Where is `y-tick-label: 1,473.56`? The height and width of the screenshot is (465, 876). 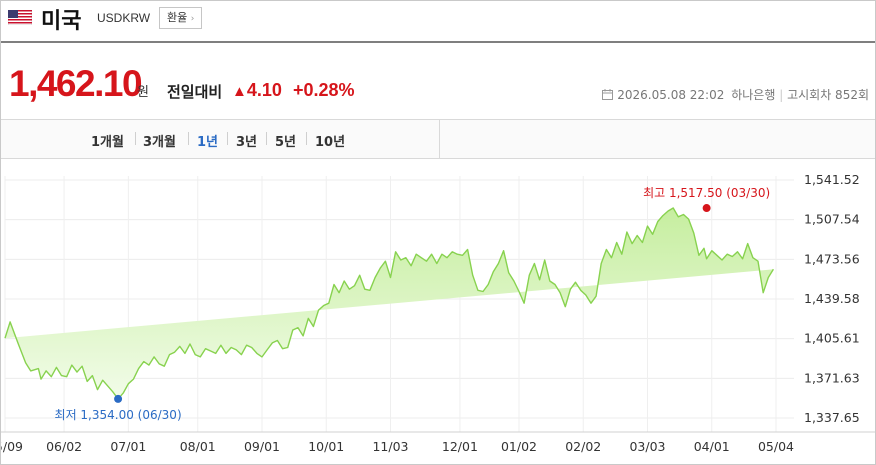 y-tick-label: 1,473.56 is located at coordinates (832, 258).